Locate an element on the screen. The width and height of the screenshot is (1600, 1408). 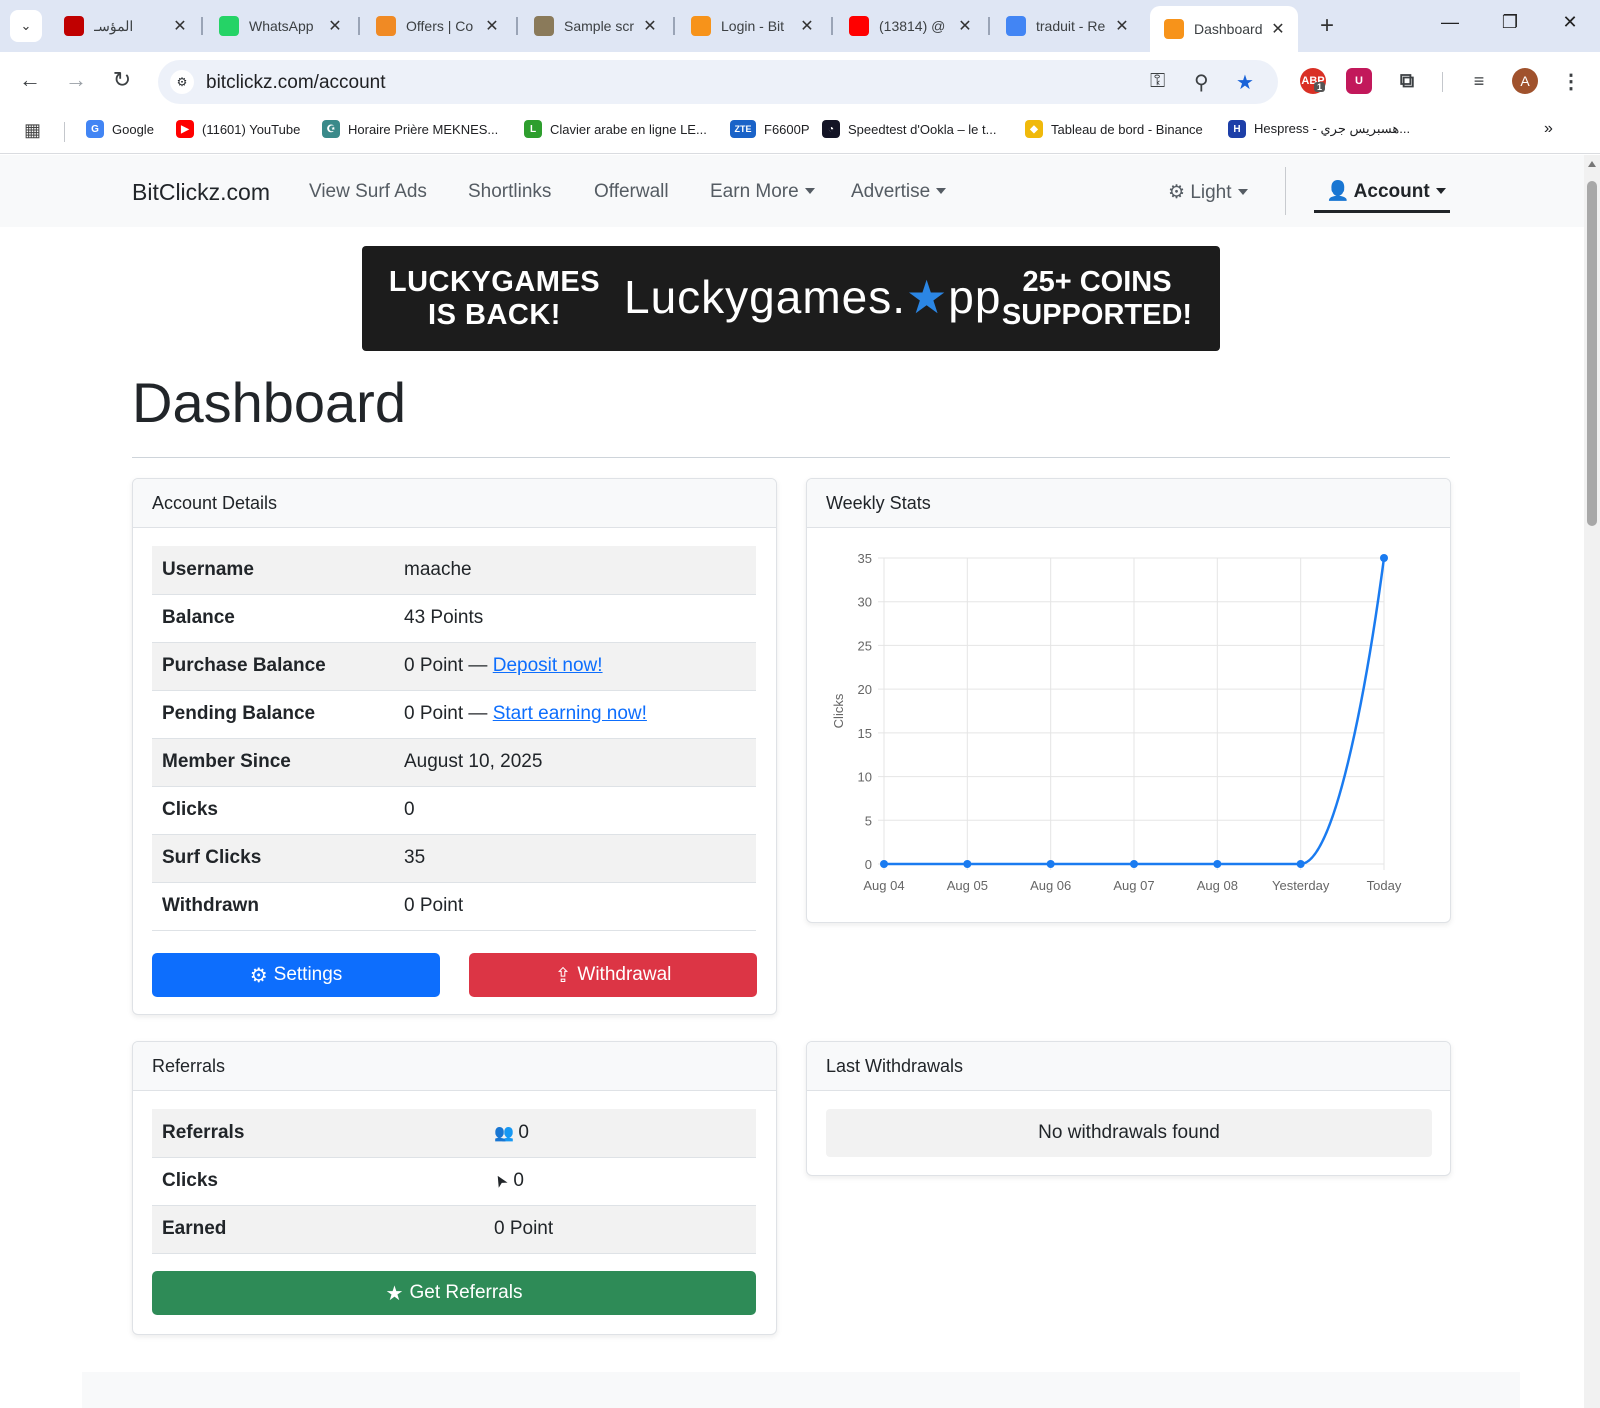
tab-4: Login - Bit ✕ is located at coordinates (752, 26).